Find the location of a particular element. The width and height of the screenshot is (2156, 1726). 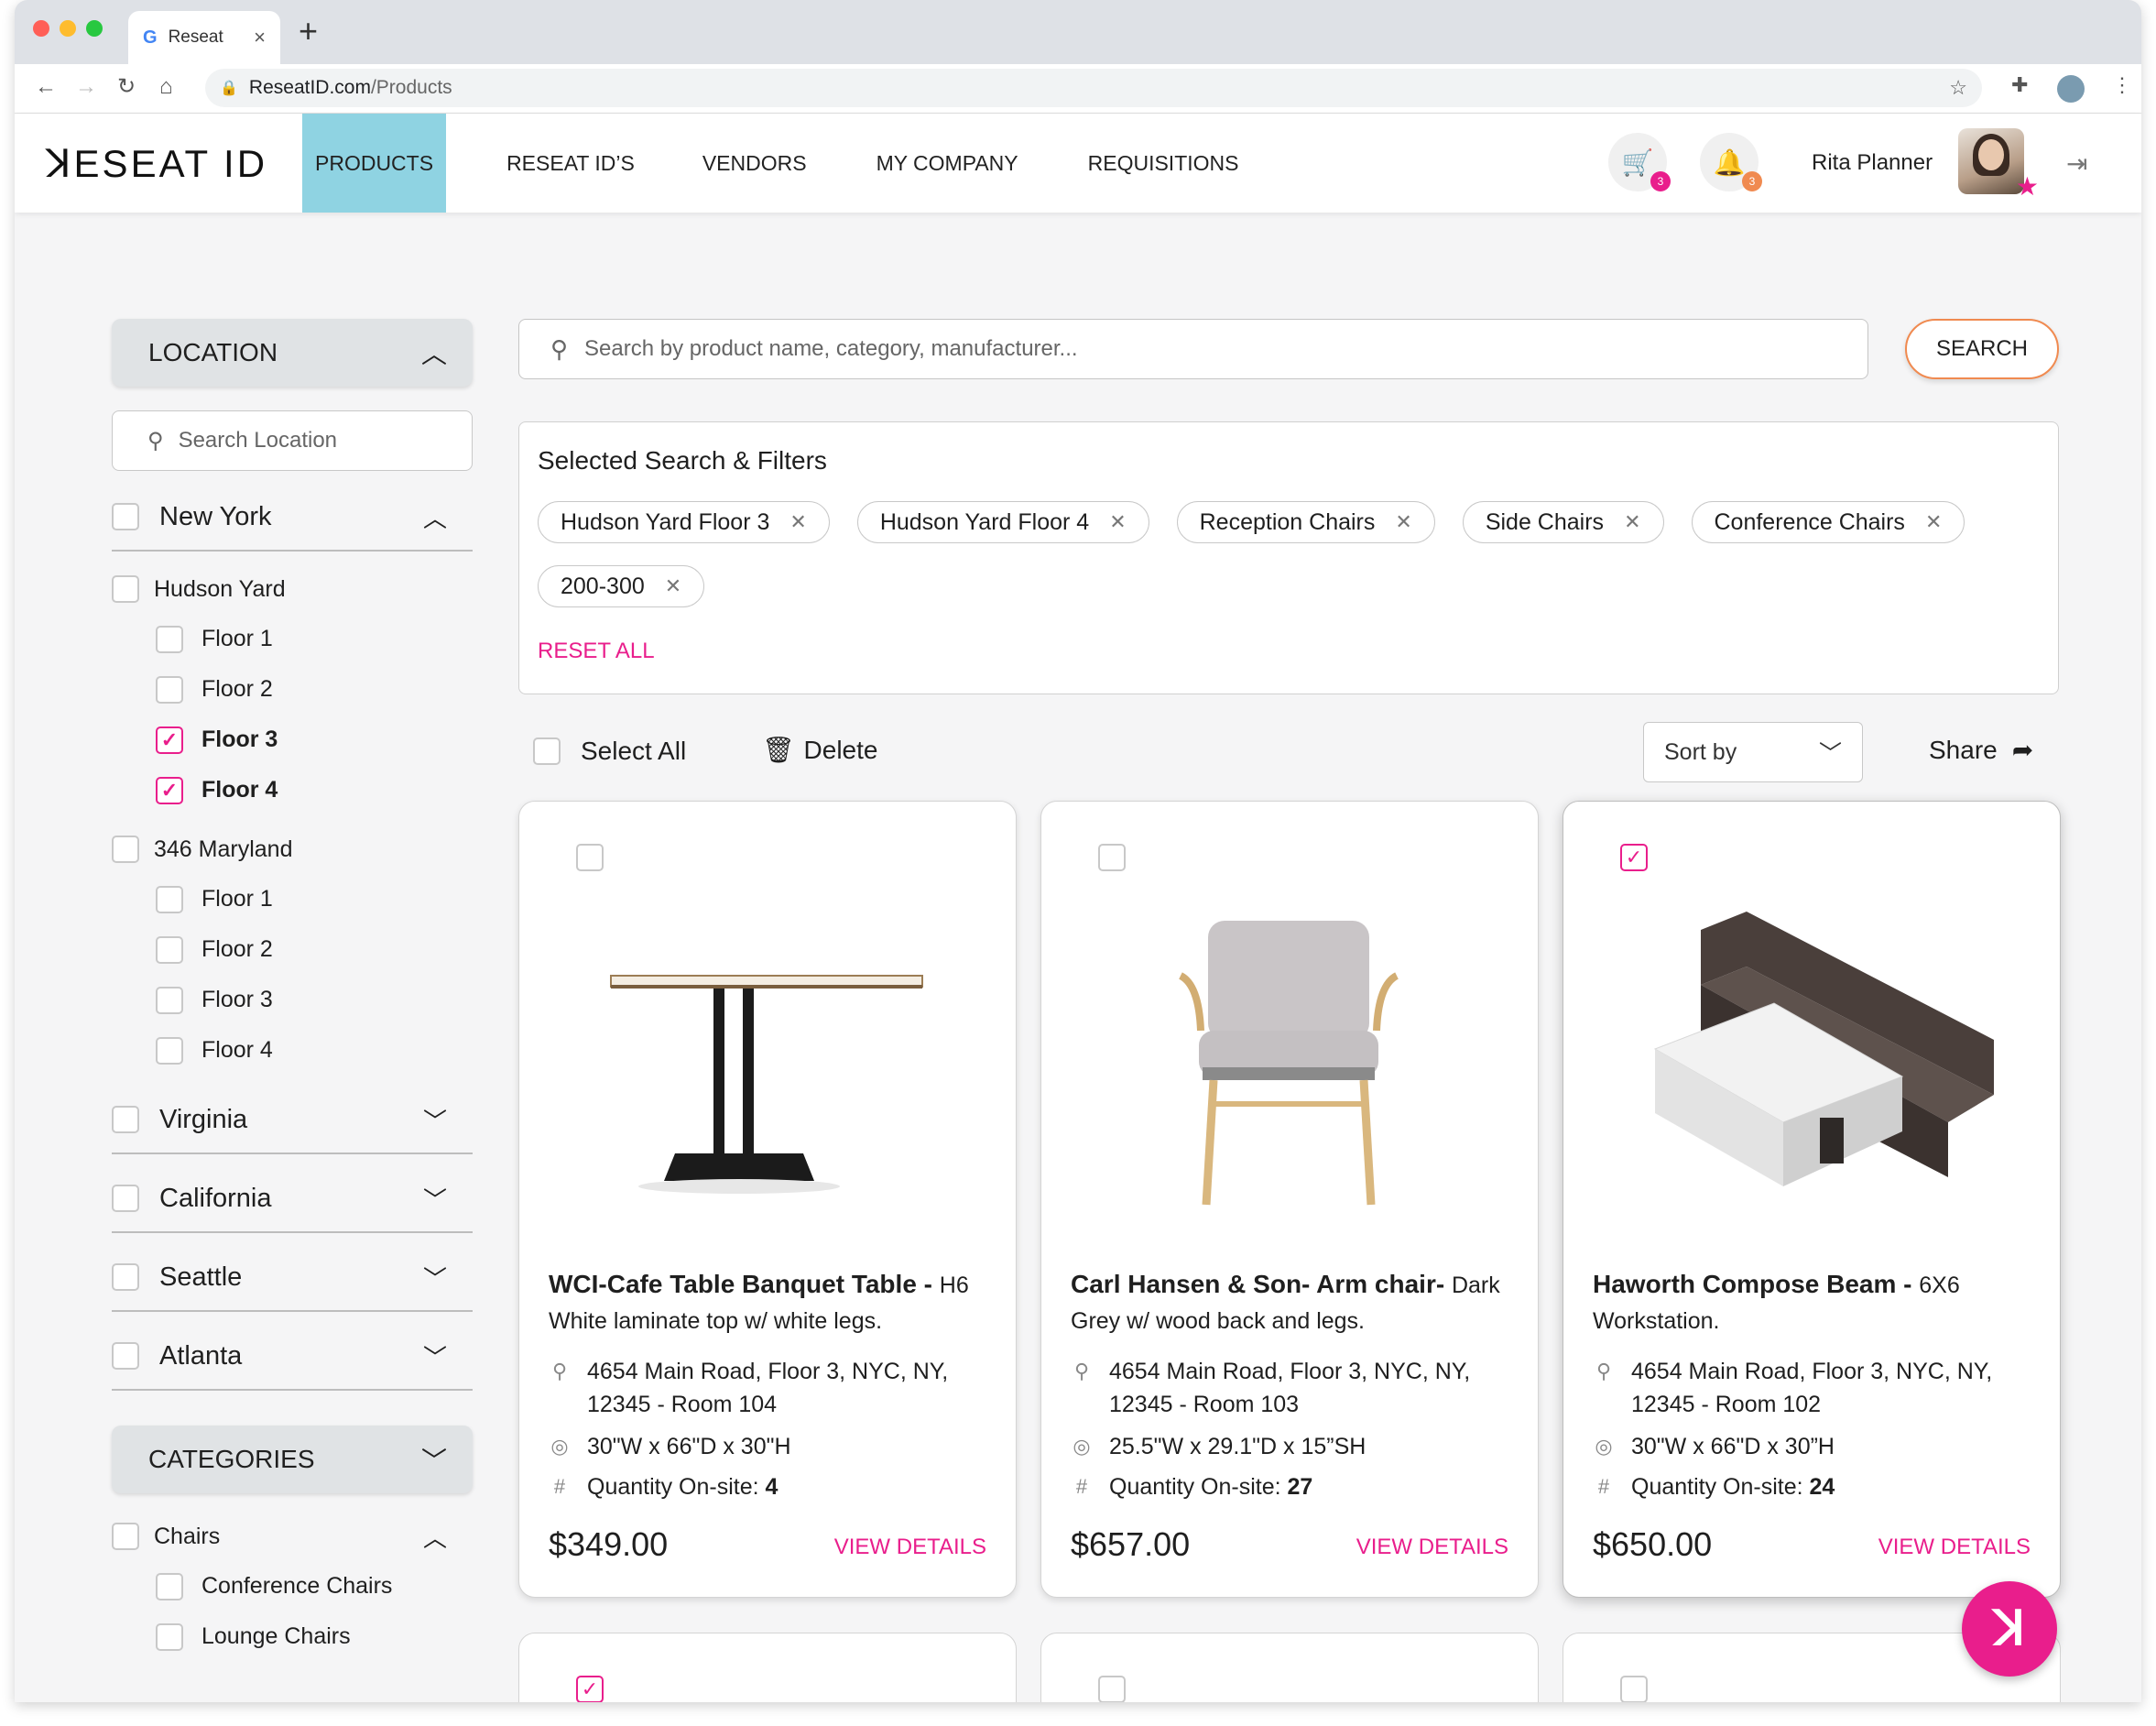

filter-chip: Hudson Yard Floor 3 ✕ is located at coordinates (684, 522).